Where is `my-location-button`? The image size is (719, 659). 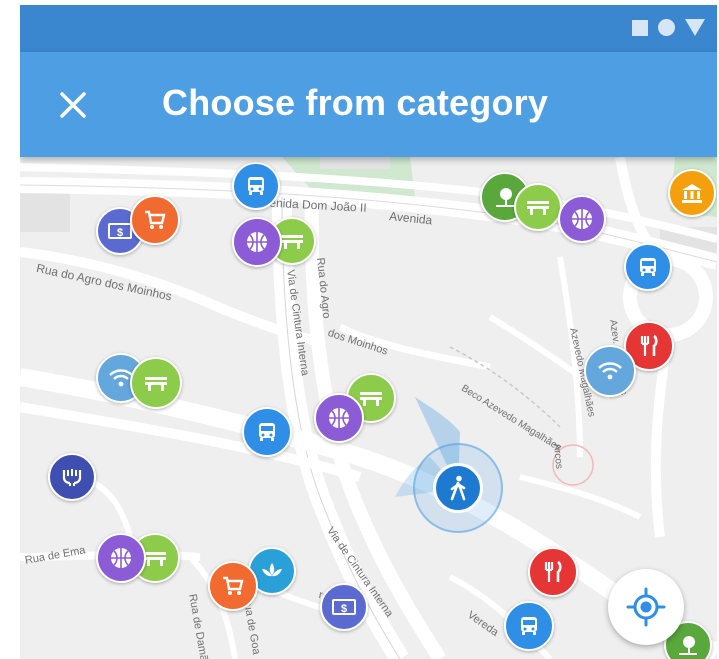
my-location-button is located at coordinates (646, 607).